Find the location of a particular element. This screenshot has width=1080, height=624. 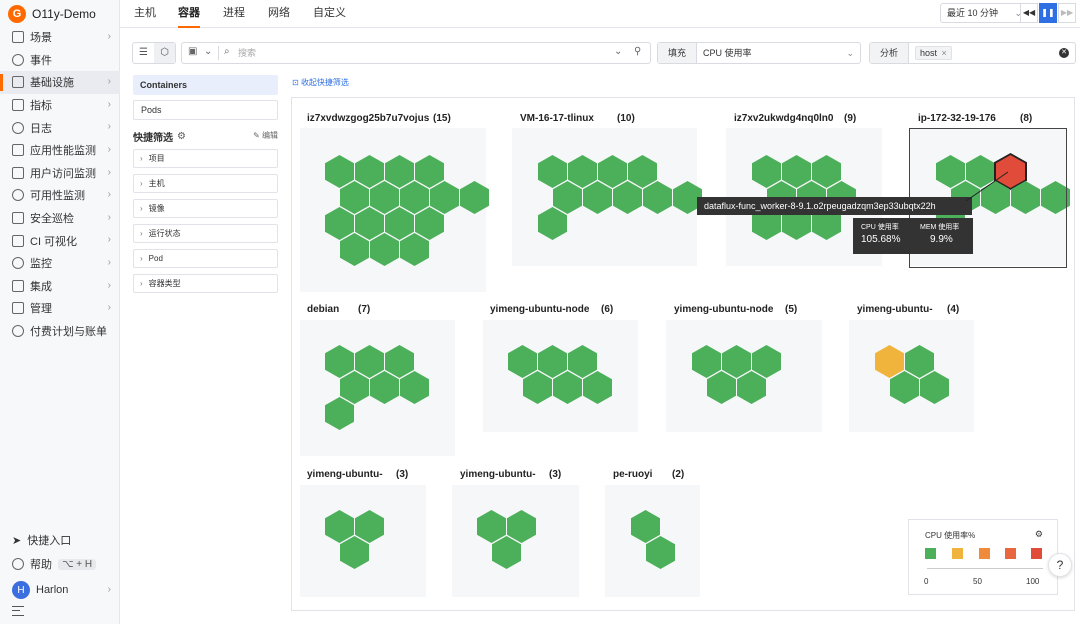

sidebar-item-label: 管理 is located at coordinates (41, 309).